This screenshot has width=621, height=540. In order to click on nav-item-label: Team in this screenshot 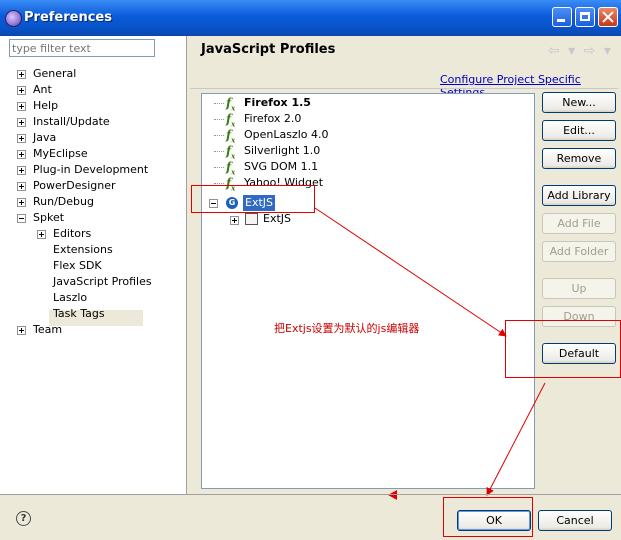, I will do `click(48, 329)`.